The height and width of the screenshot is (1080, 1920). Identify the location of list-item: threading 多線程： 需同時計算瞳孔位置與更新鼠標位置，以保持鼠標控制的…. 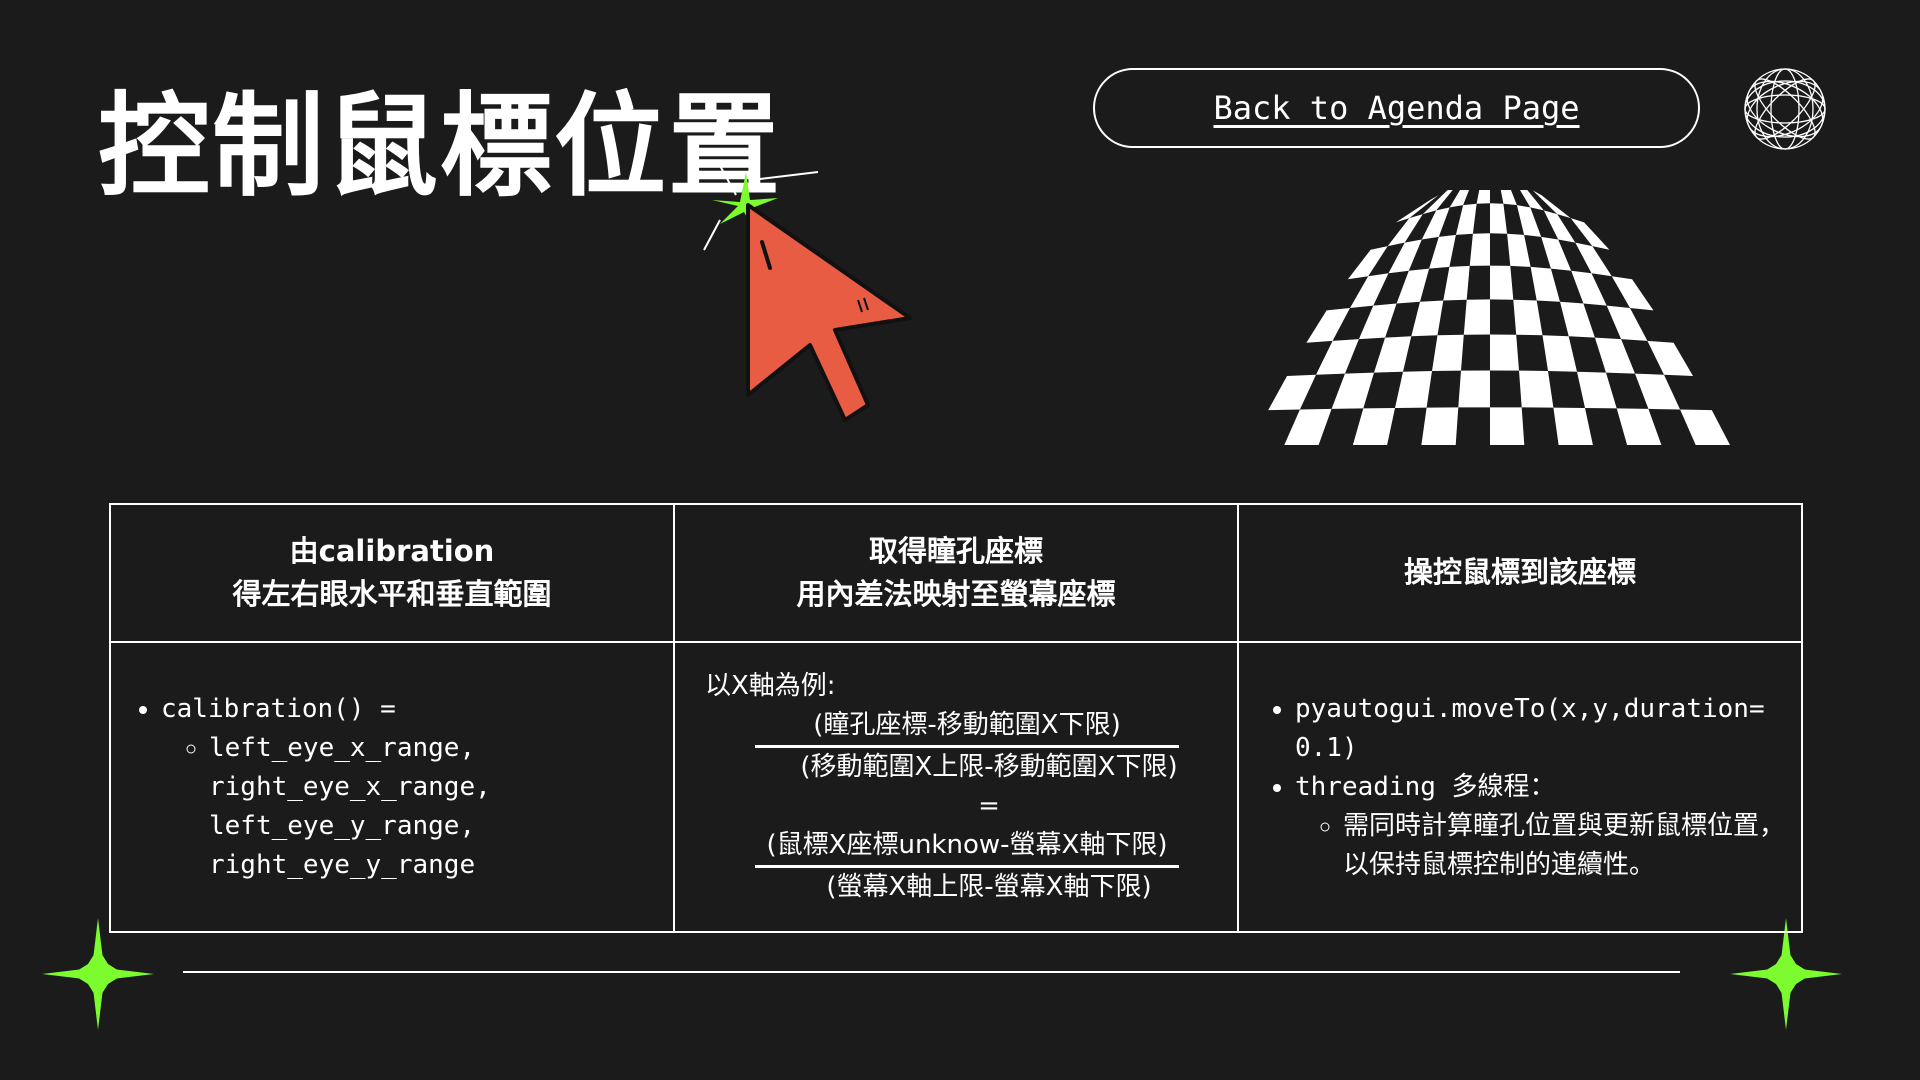
(1541, 826).